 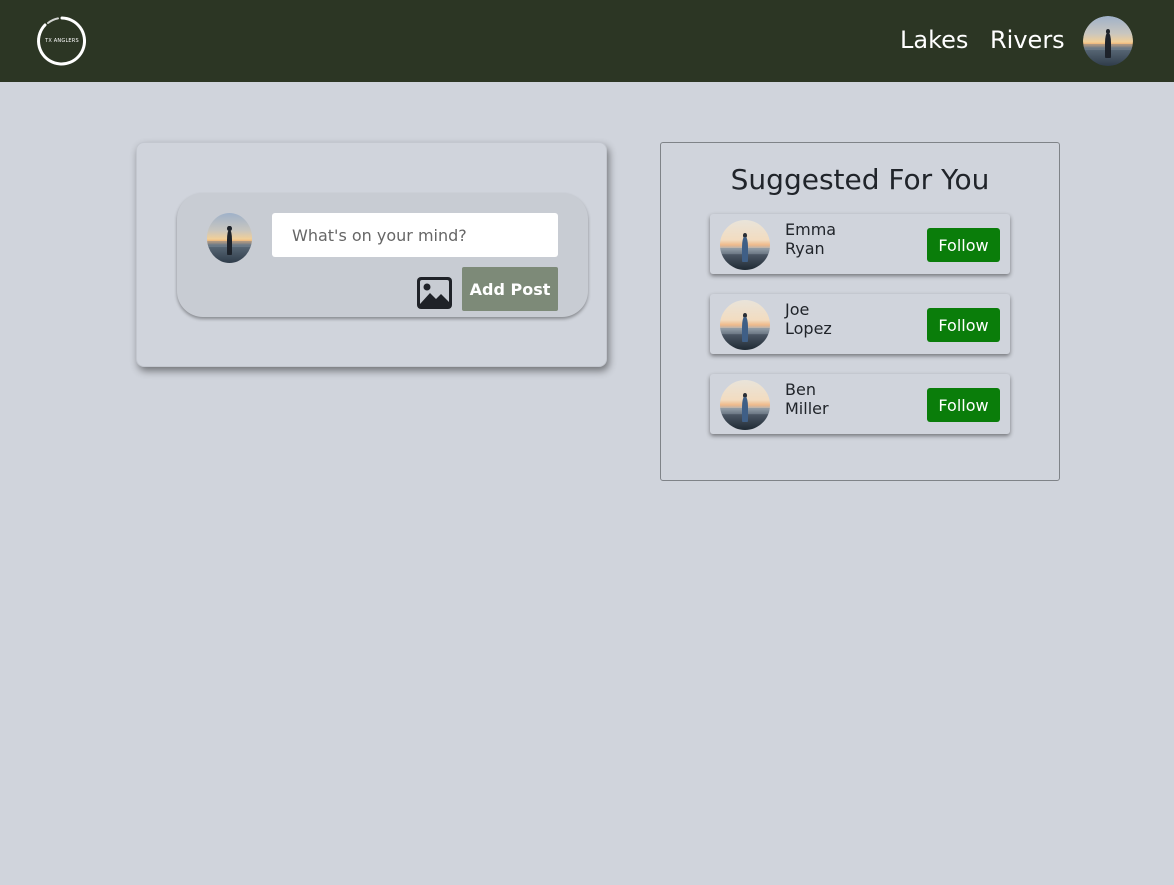 I want to click on post-composer: Add Post, so click(x=382, y=255).